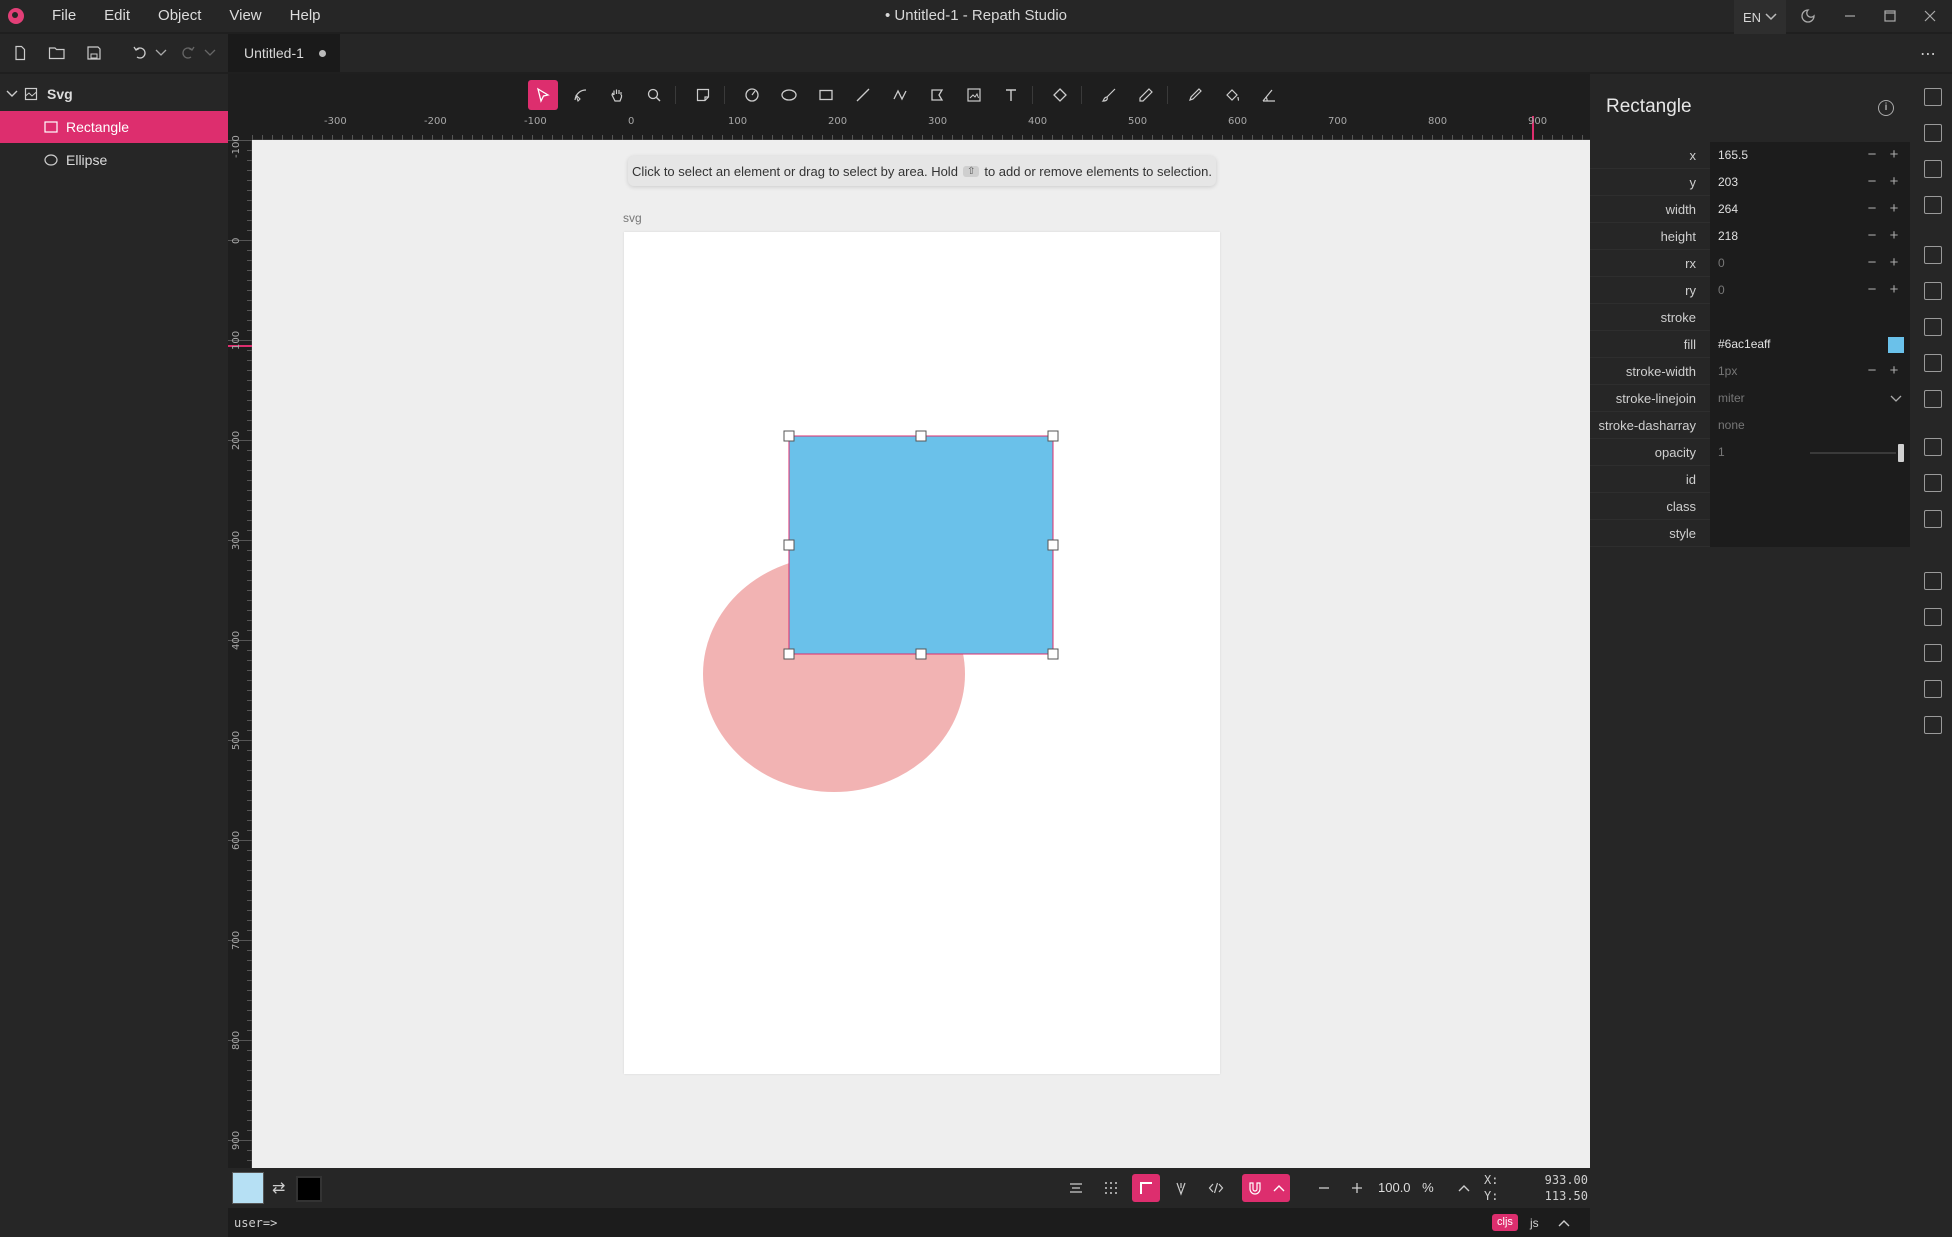  What do you see at coordinates (161, 53) in the screenshot?
I see `undo-history-chevron-icon` at bounding box center [161, 53].